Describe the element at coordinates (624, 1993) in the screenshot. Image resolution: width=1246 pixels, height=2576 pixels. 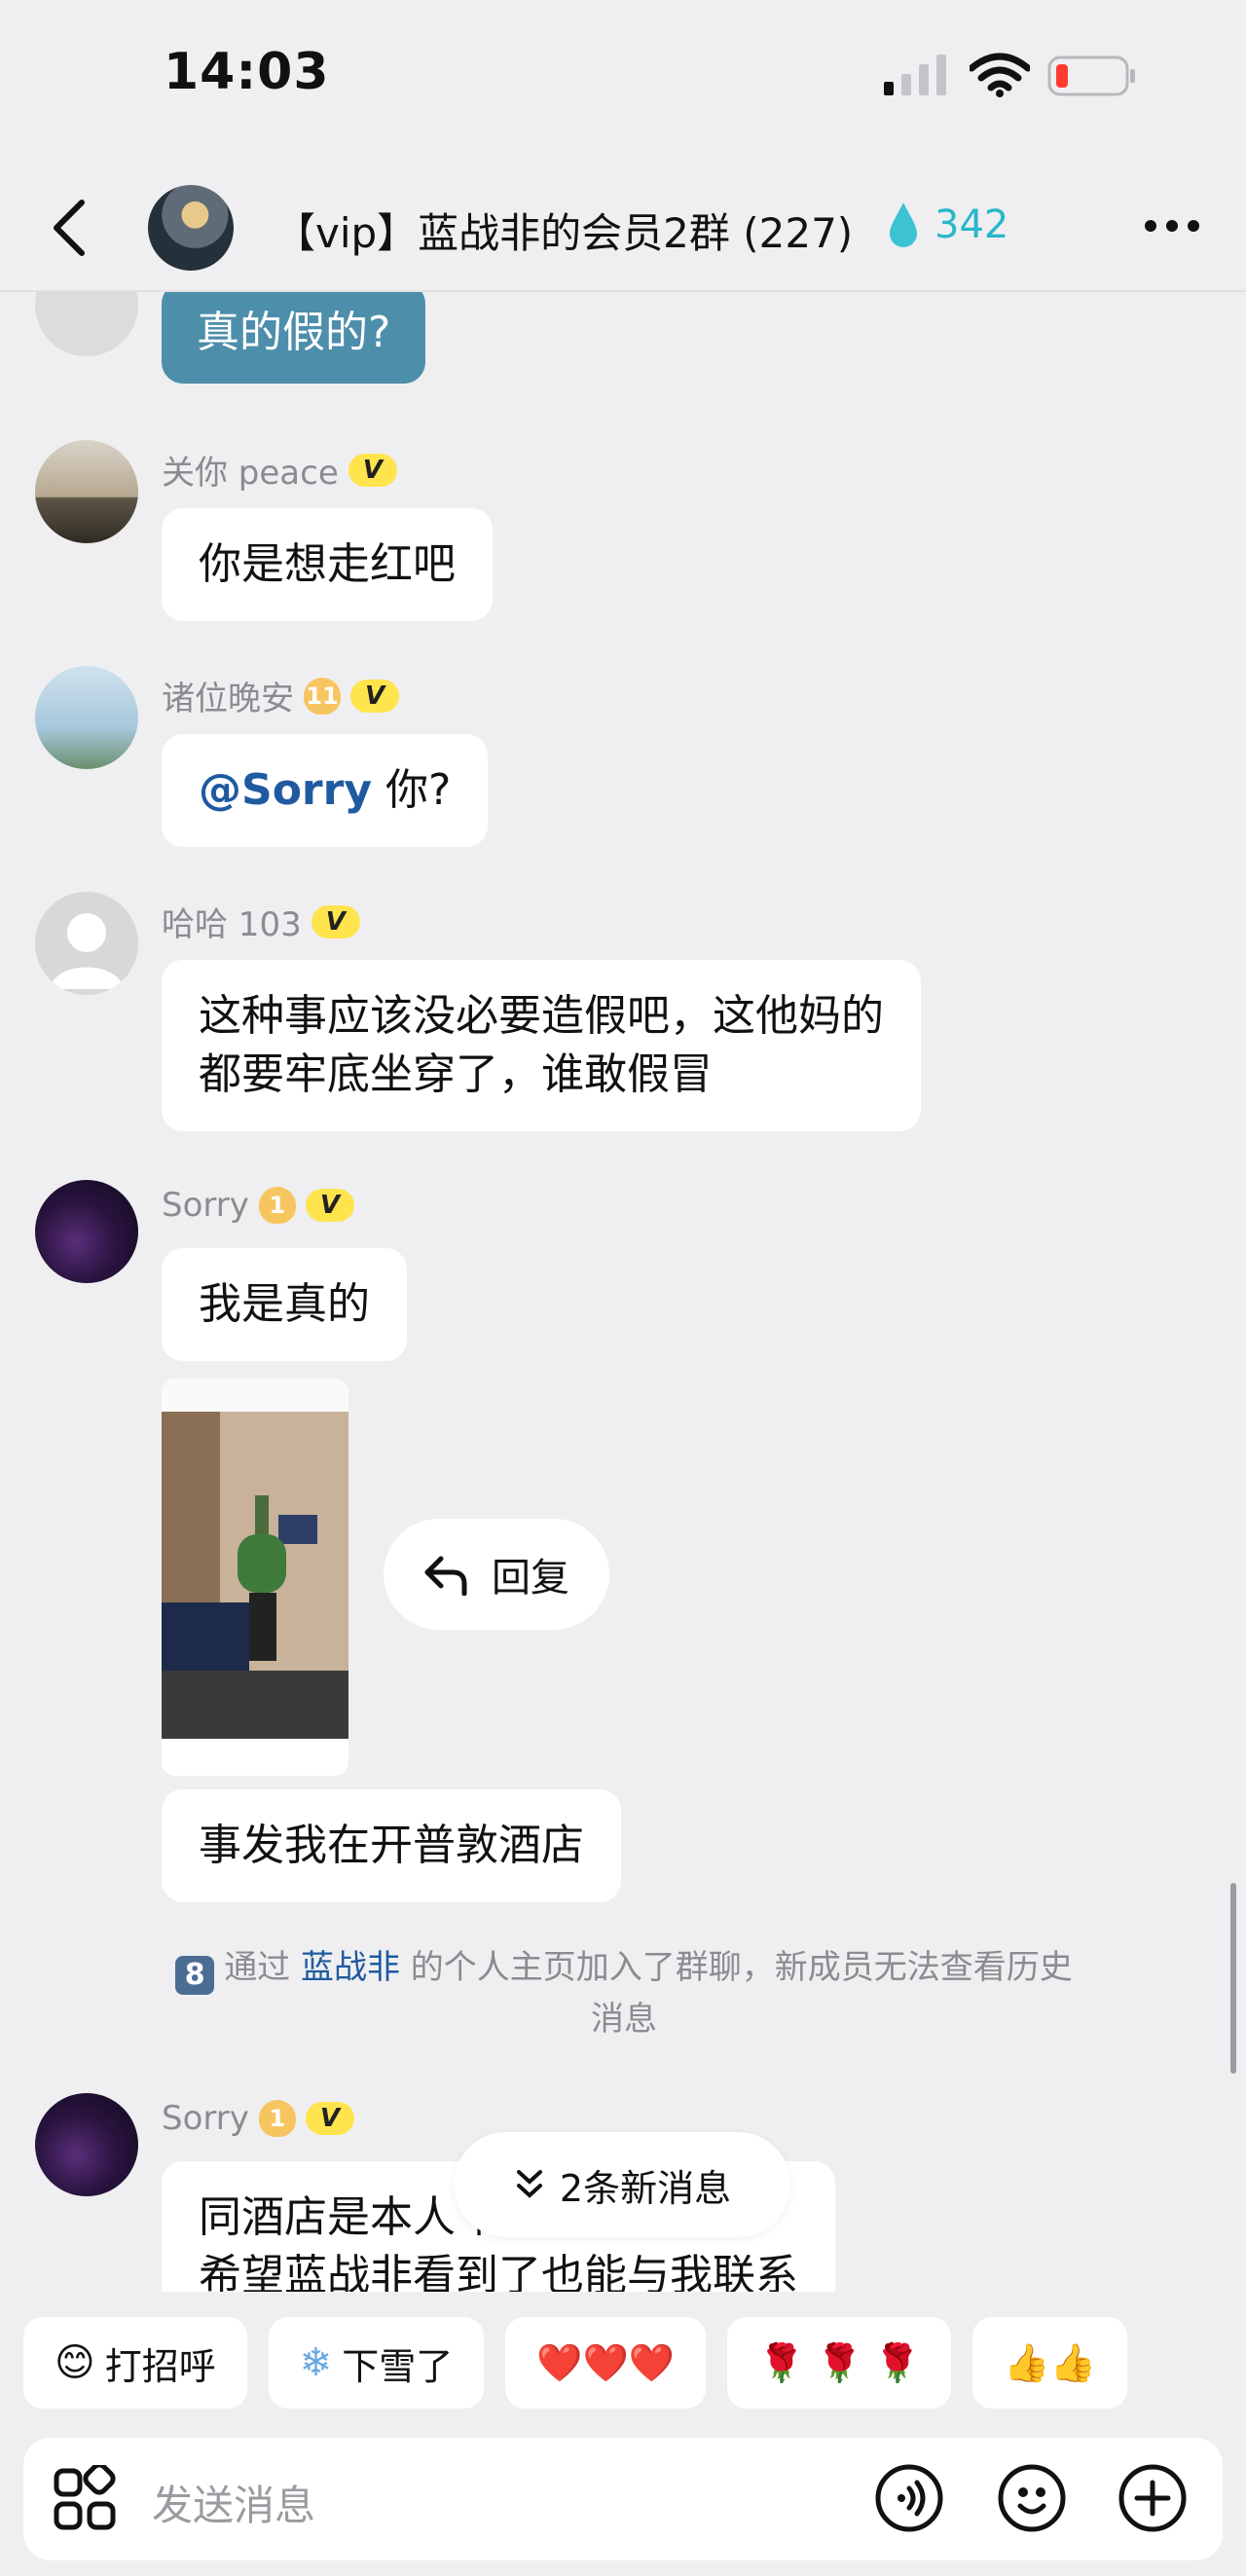
I see `system-notice: 8 通过 蓝战非 的个人主页加入了群聊，新成员无法查看历史 消息` at that location.